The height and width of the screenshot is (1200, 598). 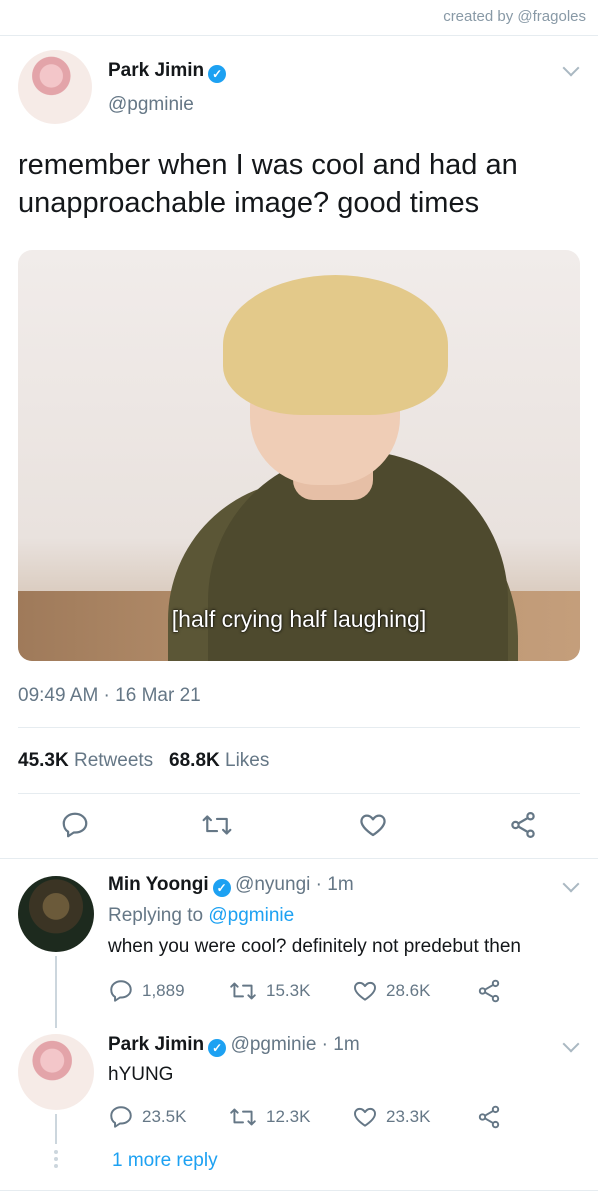 I want to click on author-avatar, so click(x=55, y=87).